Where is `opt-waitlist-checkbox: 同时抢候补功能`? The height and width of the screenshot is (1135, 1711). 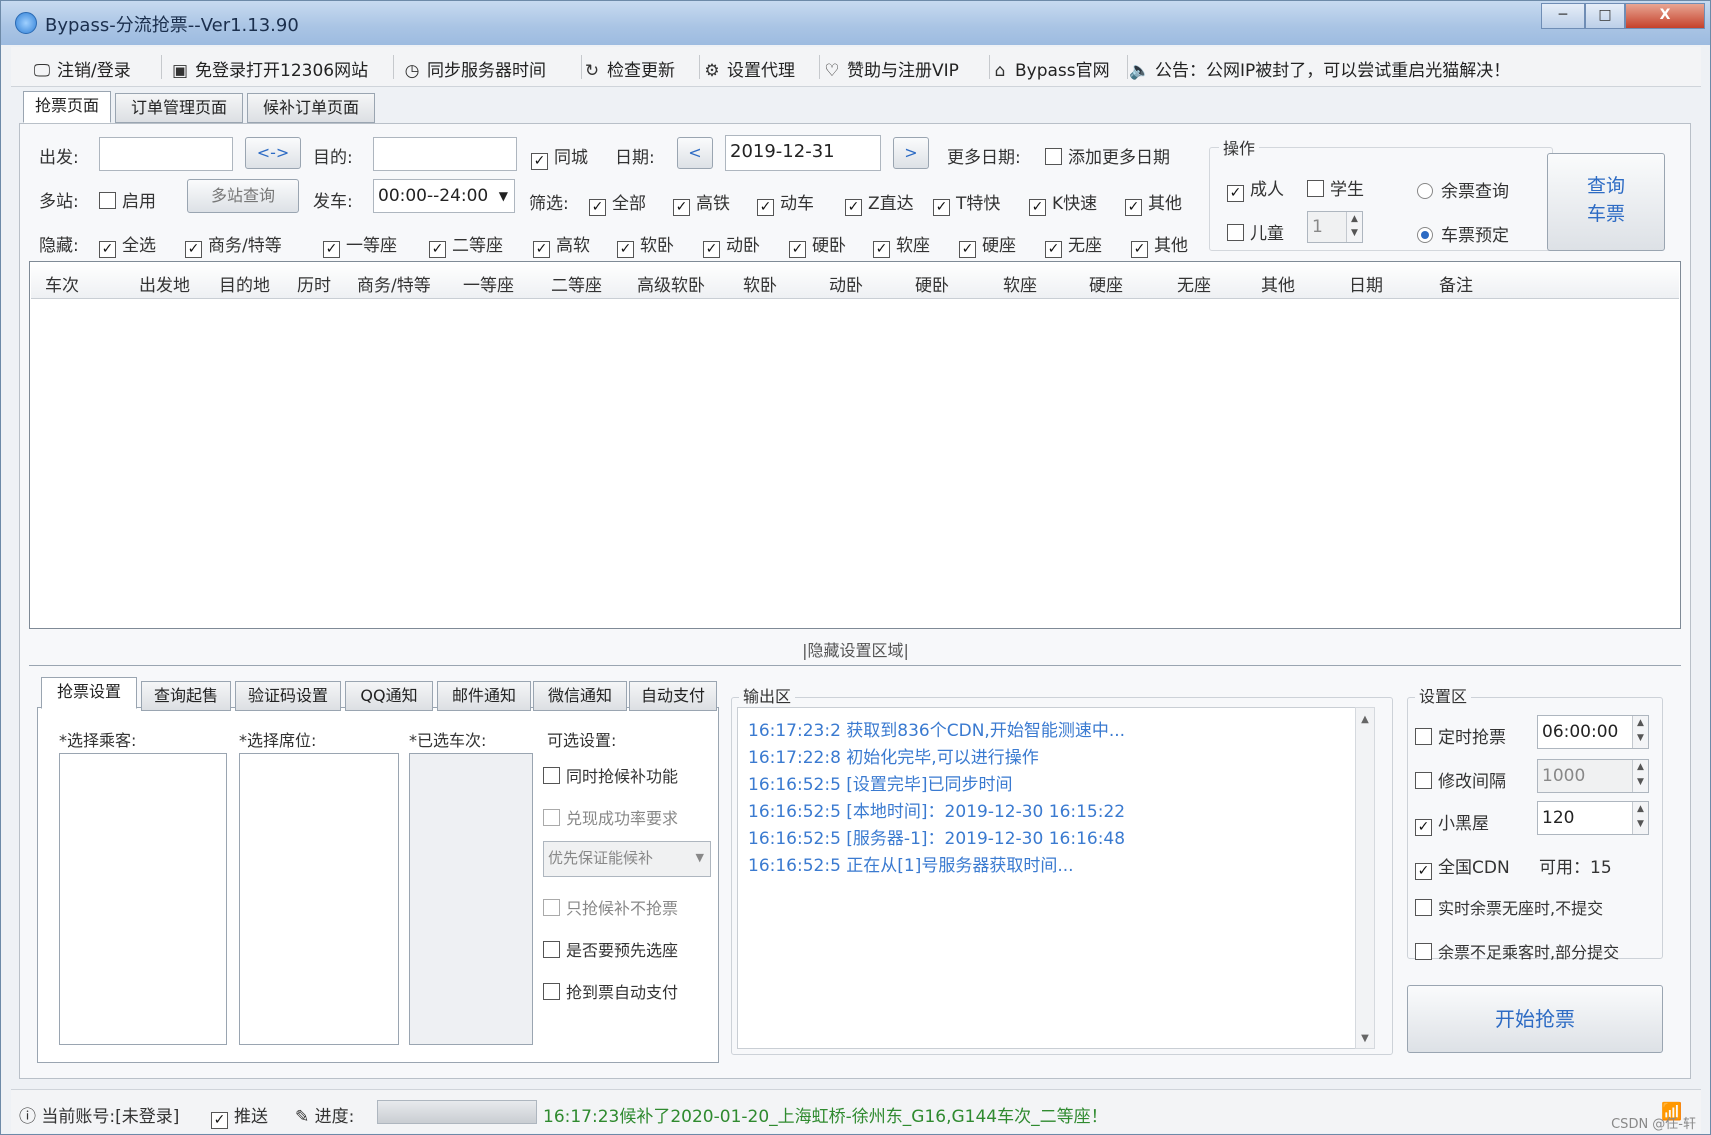
opt-waitlist-checkbox: 同时抢候补功能 is located at coordinates (610, 775).